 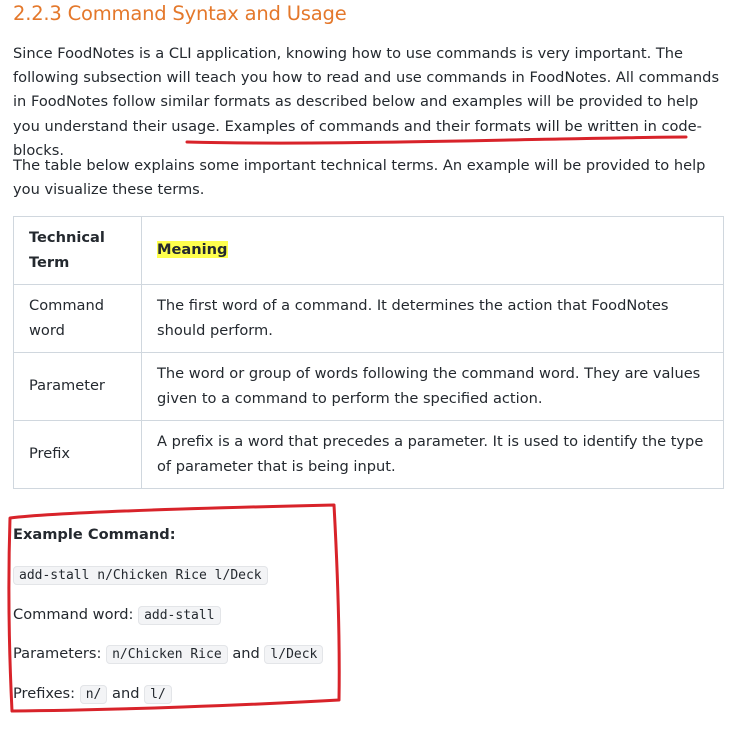 I want to click on section-heading: 2.2.3 Command Syntax and Usage, so click(x=180, y=13).